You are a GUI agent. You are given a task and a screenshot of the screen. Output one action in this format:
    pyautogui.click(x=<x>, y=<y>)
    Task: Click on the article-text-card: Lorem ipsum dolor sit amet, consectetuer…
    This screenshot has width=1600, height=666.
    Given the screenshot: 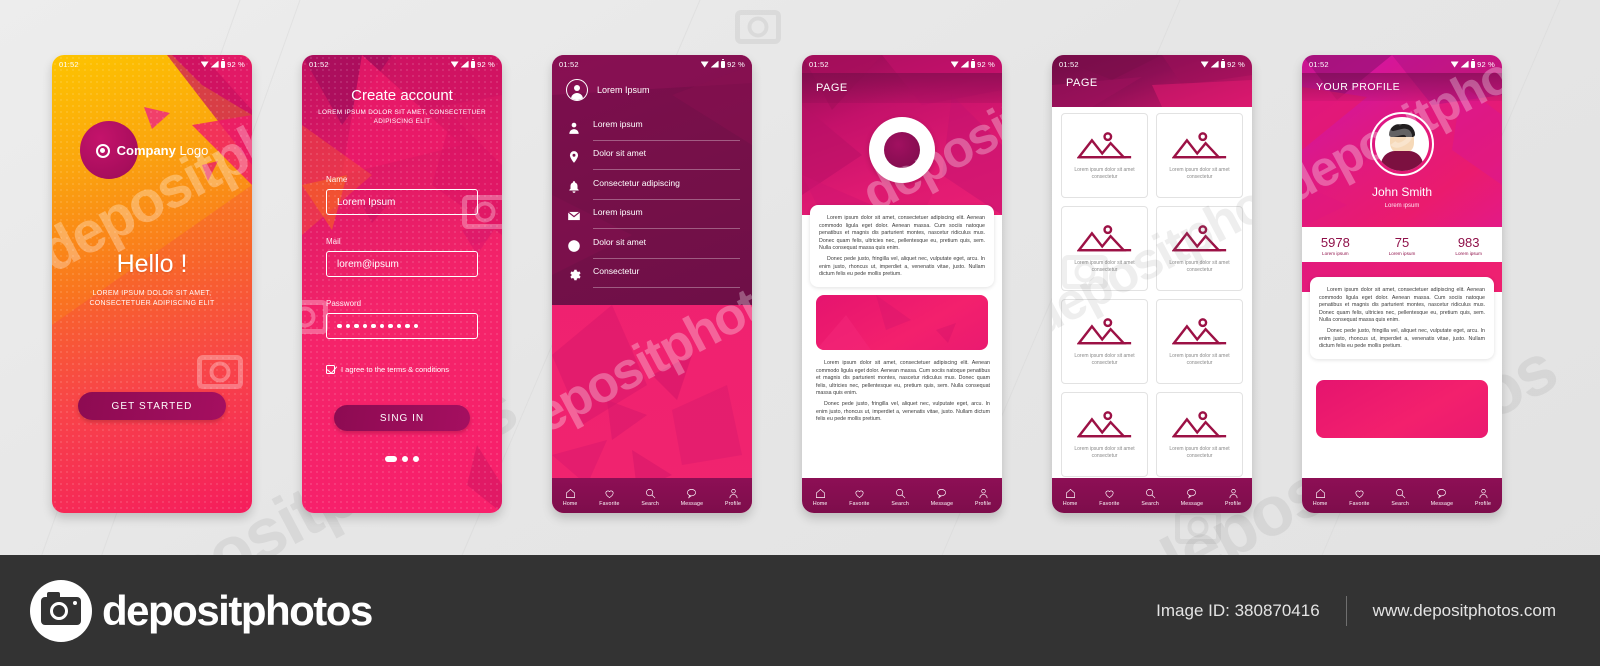 What is the action you would take?
    pyautogui.click(x=902, y=246)
    